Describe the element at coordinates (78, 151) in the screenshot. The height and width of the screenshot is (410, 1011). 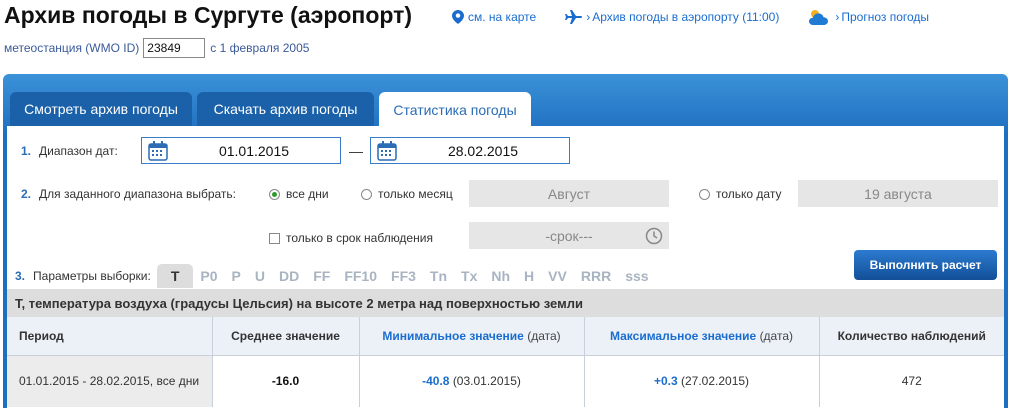
I see `date-range-label: Диапазон дат:` at that location.